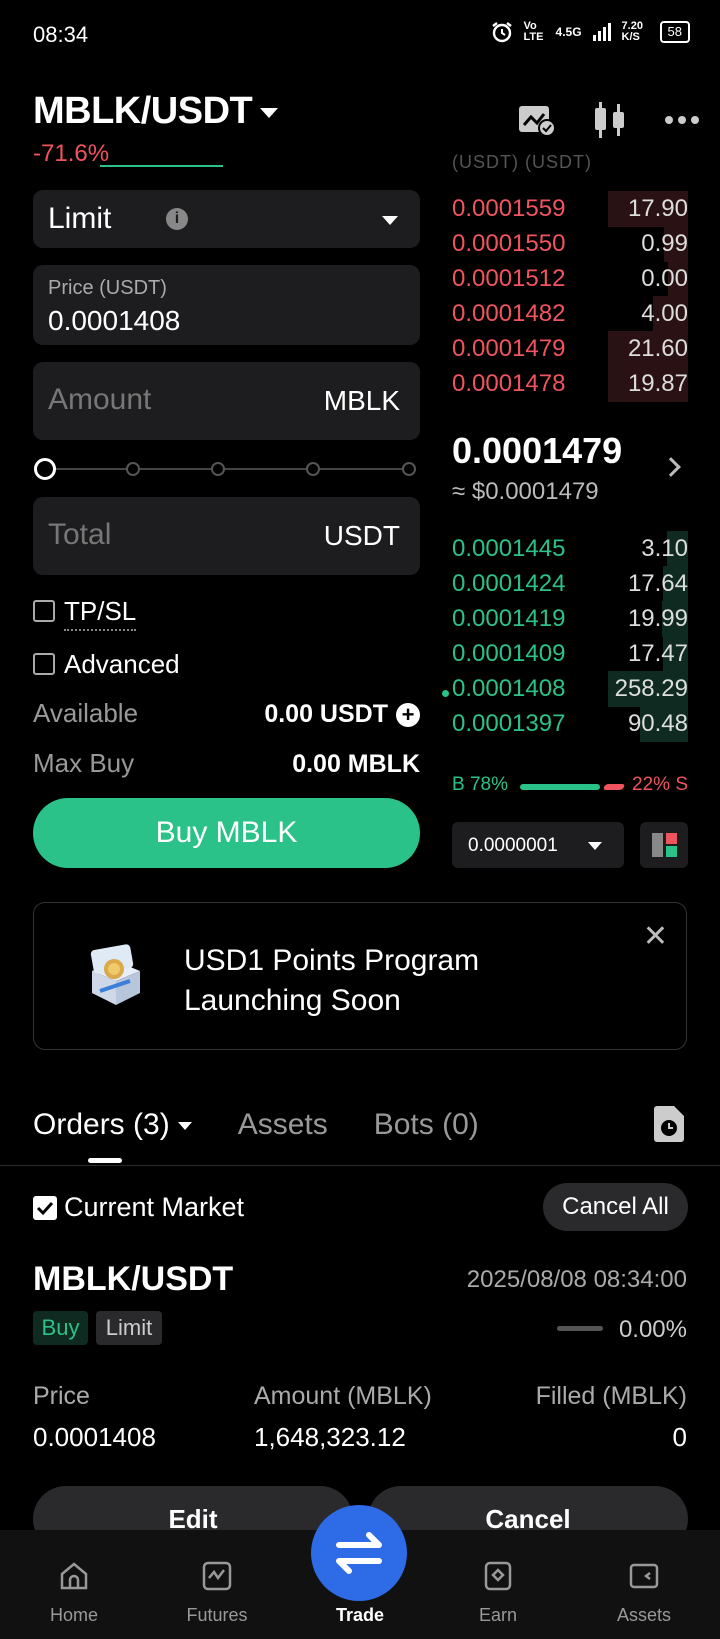  I want to click on ask-price: 0.0001512, so click(509, 278).